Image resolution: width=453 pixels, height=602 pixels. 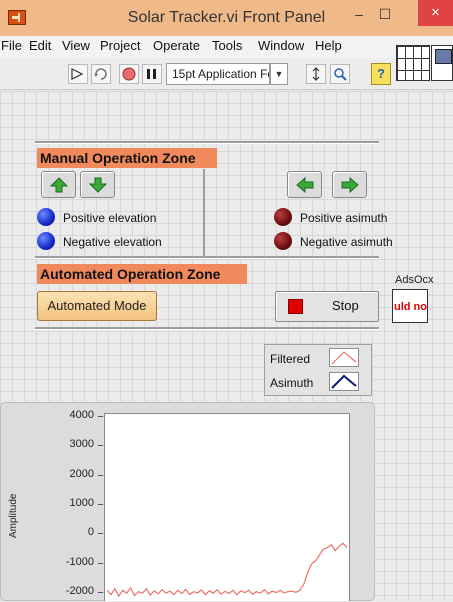 I want to click on adsocx-control: uld not, so click(x=410, y=306).